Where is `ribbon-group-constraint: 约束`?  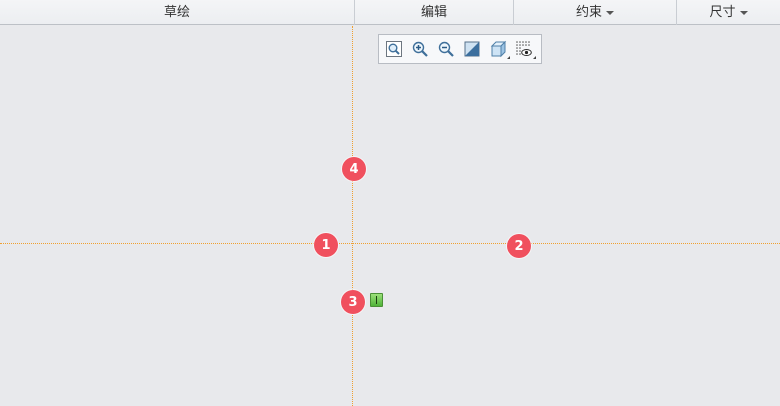
ribbon-group-constraint: 约束 is located at coordinates (595, 12).